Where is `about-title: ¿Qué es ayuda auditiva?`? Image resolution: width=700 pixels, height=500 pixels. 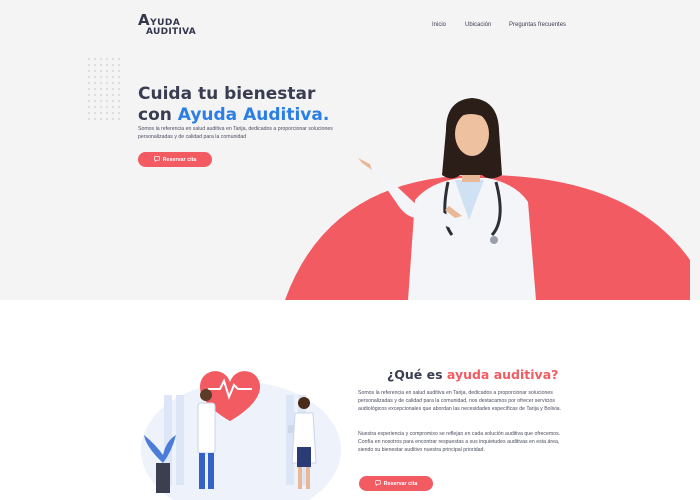
about-title: ¿Qué es ayuda auditiva? is located at coordinates (473, 374).